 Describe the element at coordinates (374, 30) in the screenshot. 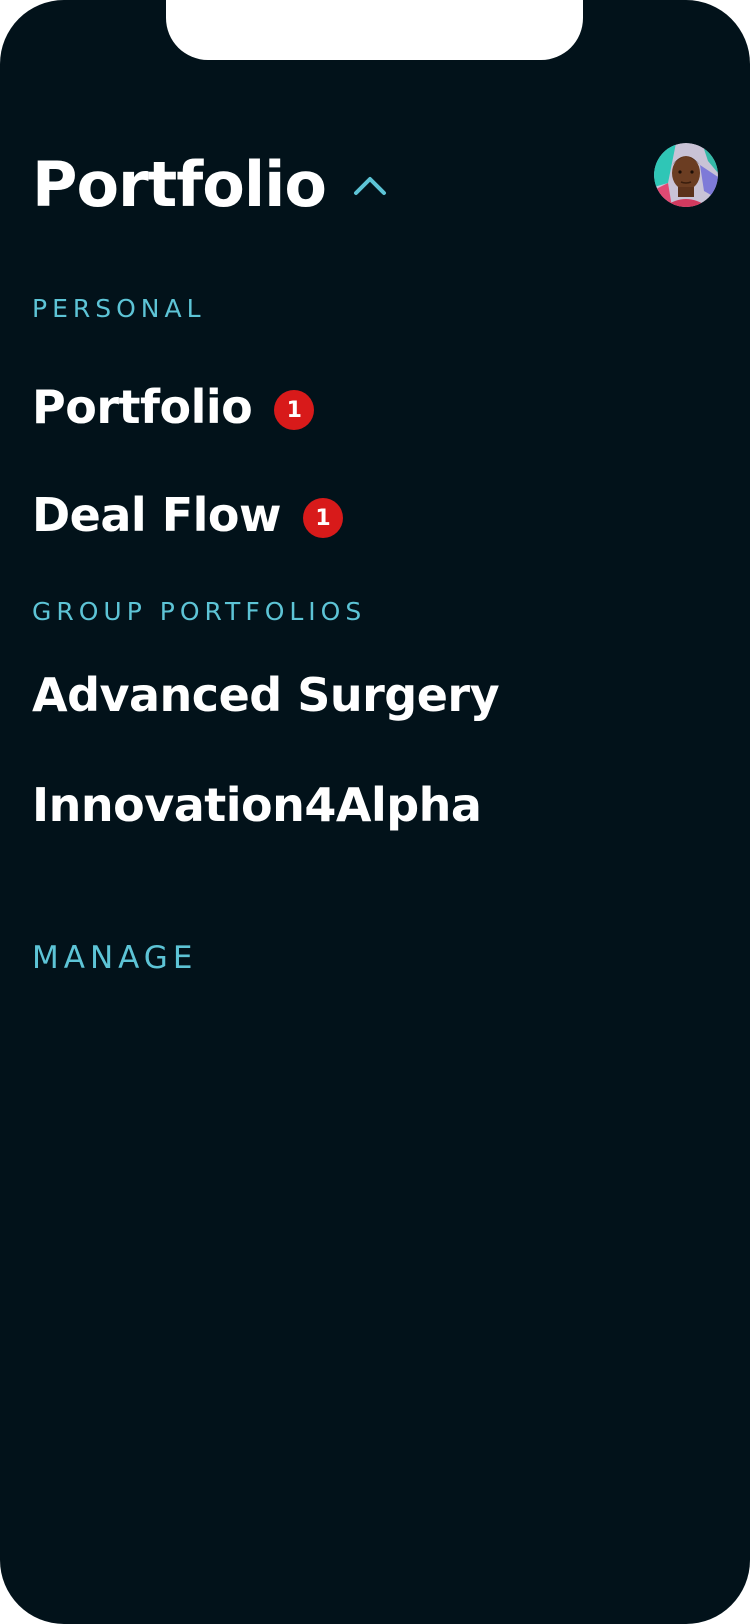

I see `device-notch` at that location.